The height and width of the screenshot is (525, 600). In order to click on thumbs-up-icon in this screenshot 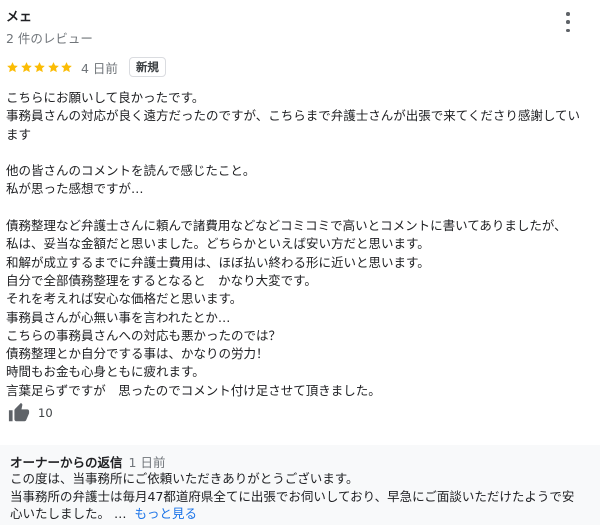, I will do `click(19, 413)`.